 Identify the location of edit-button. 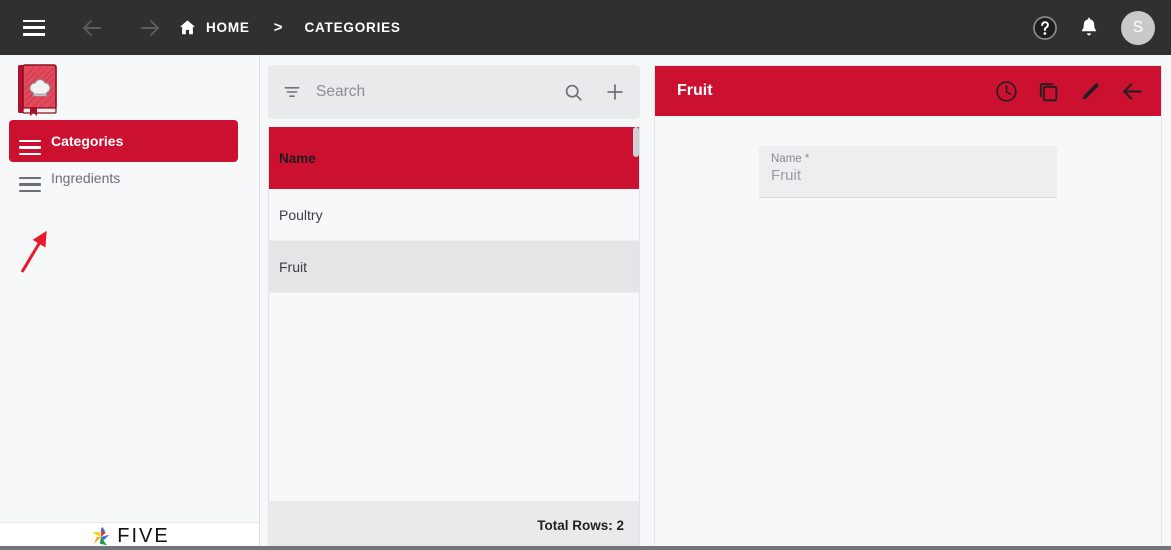
(1090, 91).